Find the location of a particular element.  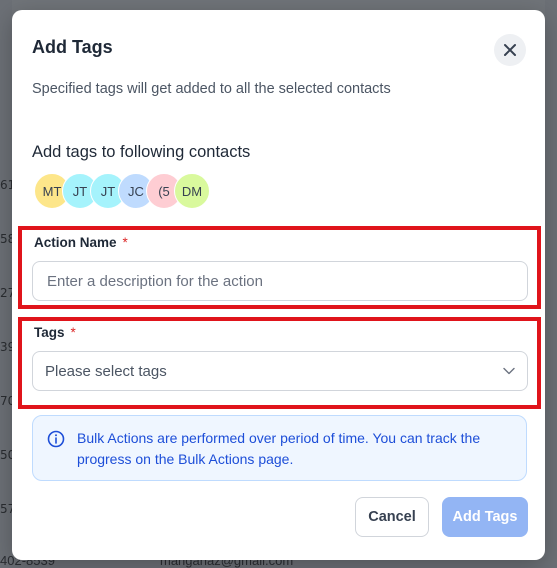

background-row-number: 58 is located at coordinates (8, 239).